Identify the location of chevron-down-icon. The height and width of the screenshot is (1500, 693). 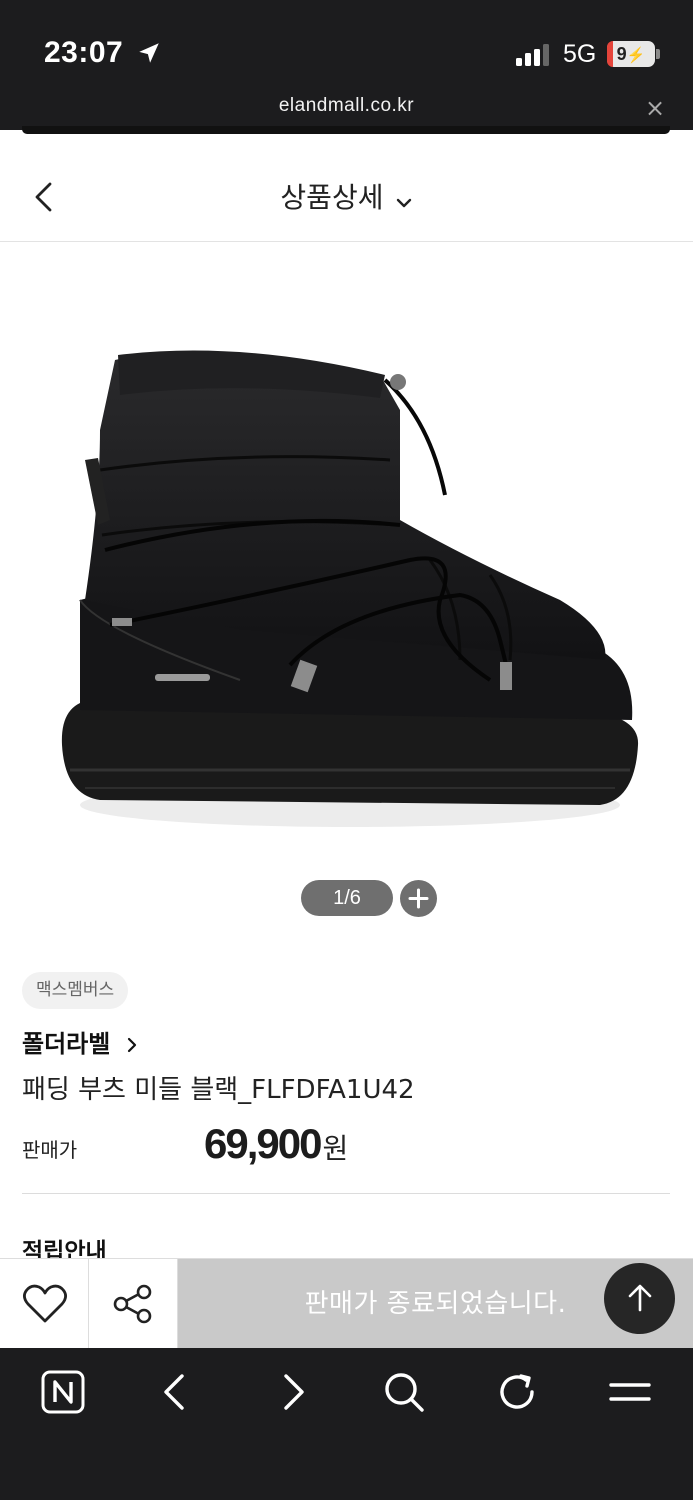
(403, 202).